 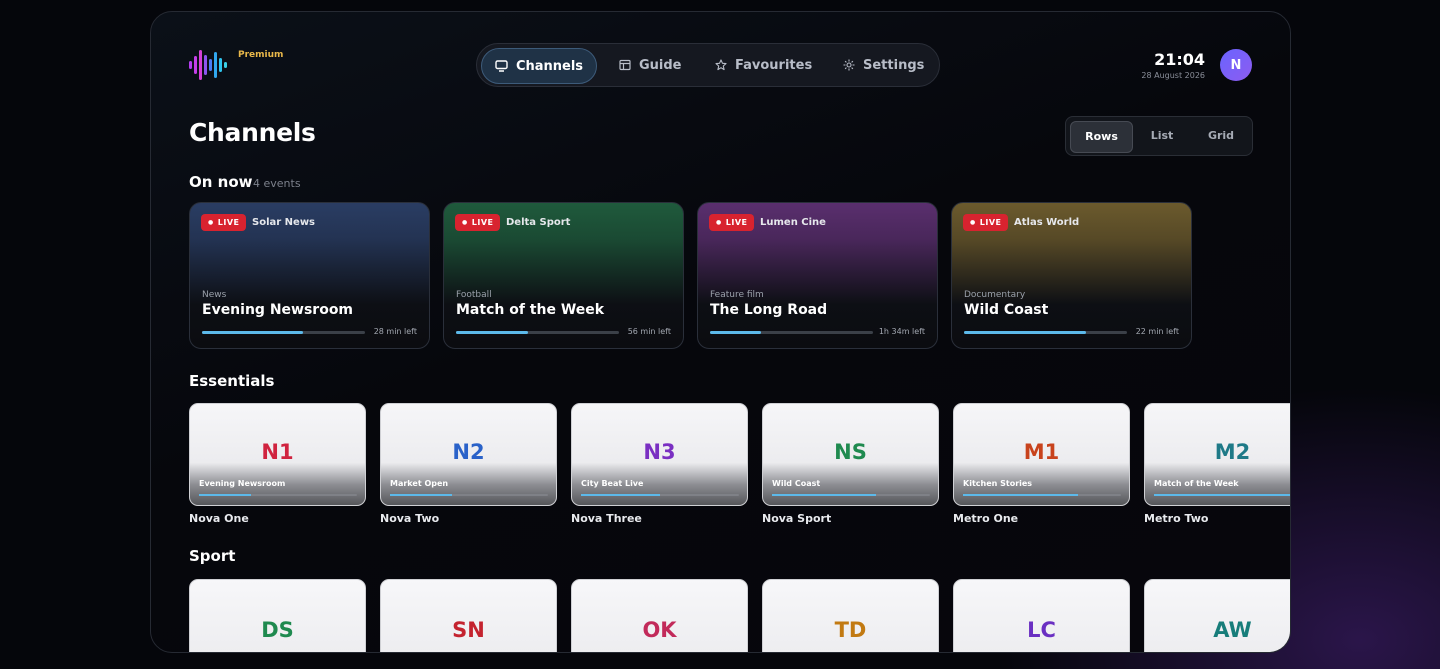 What do you see at coordinates (659, 630) in the screenshot?
I see `channel-logo: OK` at bounding box center [659, 630].